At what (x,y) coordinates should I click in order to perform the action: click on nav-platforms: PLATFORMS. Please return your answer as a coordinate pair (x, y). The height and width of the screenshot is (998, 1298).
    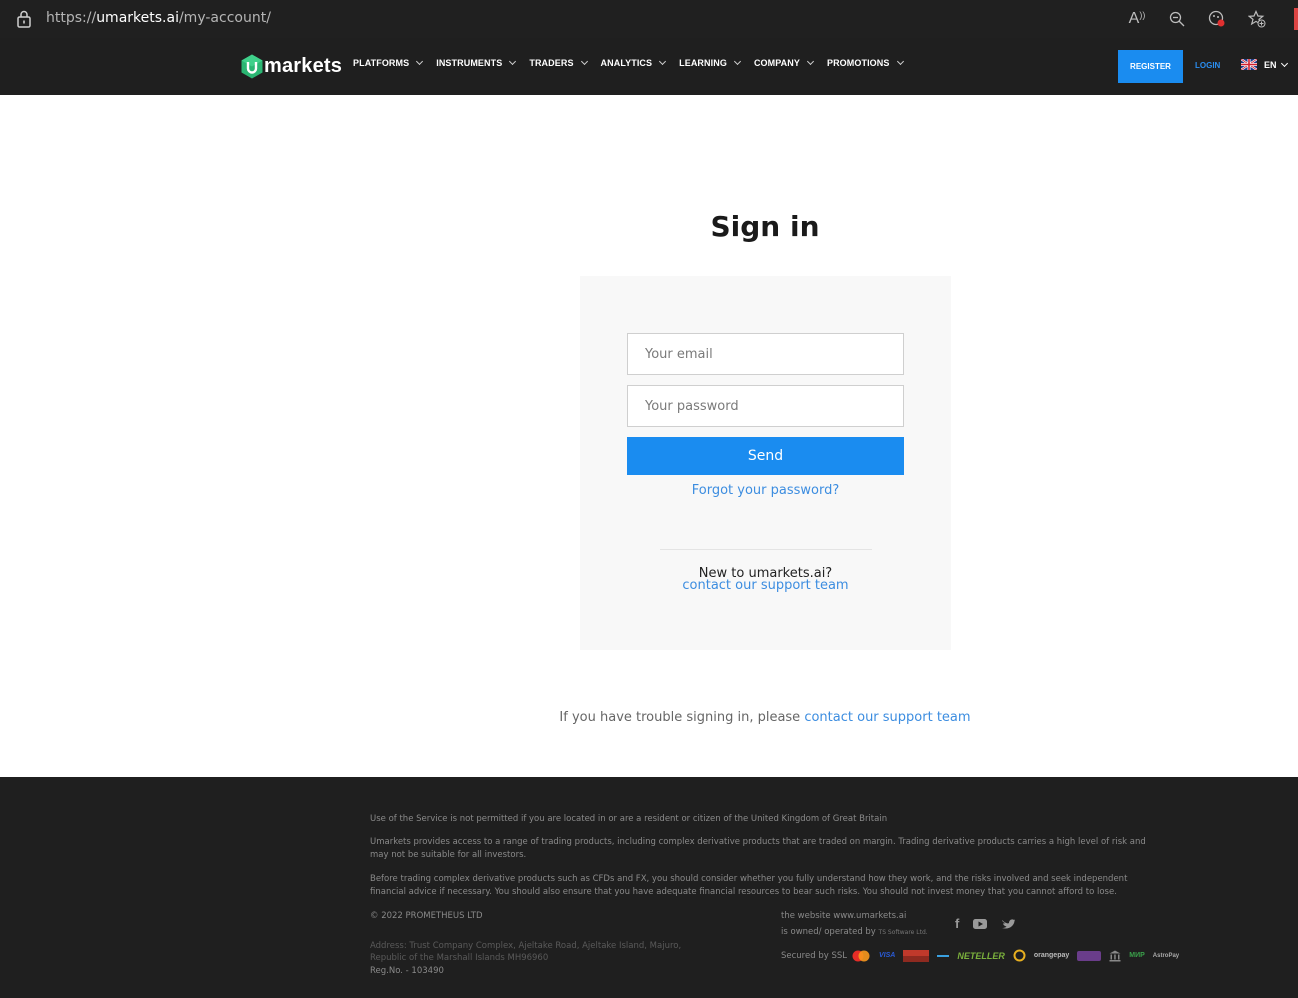
    Looking at the image, I should click on (388, 62).